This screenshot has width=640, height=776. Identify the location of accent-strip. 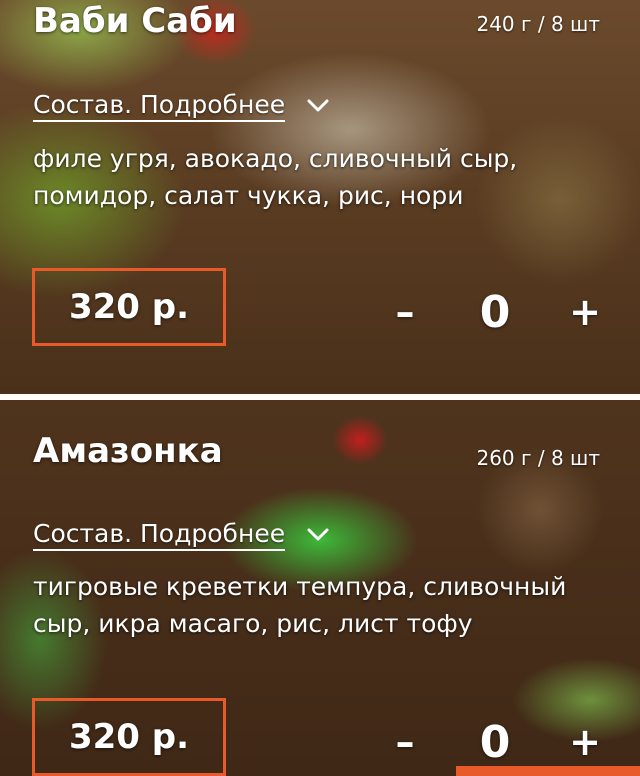
(548, 771).